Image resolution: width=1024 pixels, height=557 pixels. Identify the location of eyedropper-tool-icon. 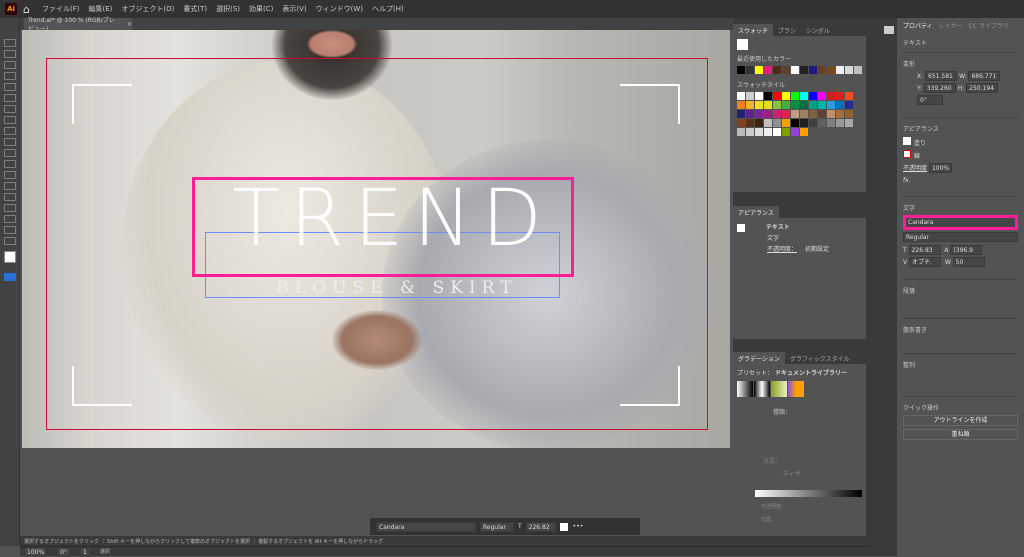
(10, 219).